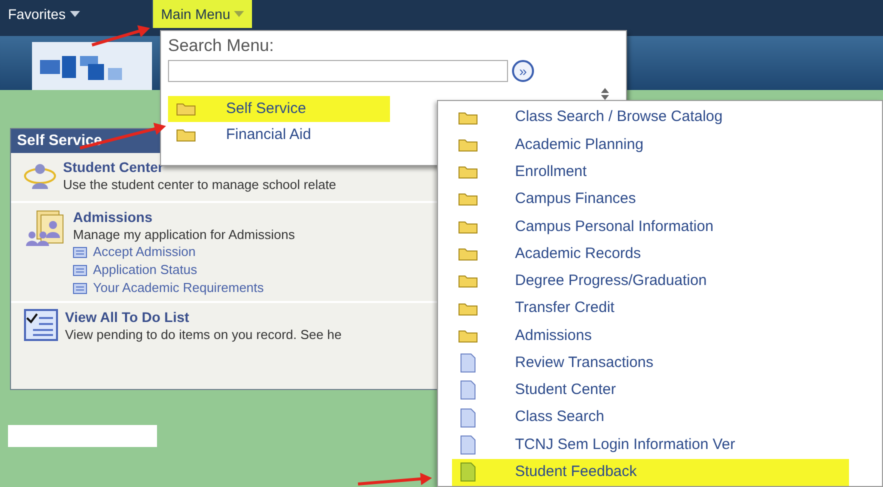  What do you see at coordinates (650, 281) in the screenshot?
I see `submenu-item: Degree Progress/Graduation` at bounding box center [650, 281].